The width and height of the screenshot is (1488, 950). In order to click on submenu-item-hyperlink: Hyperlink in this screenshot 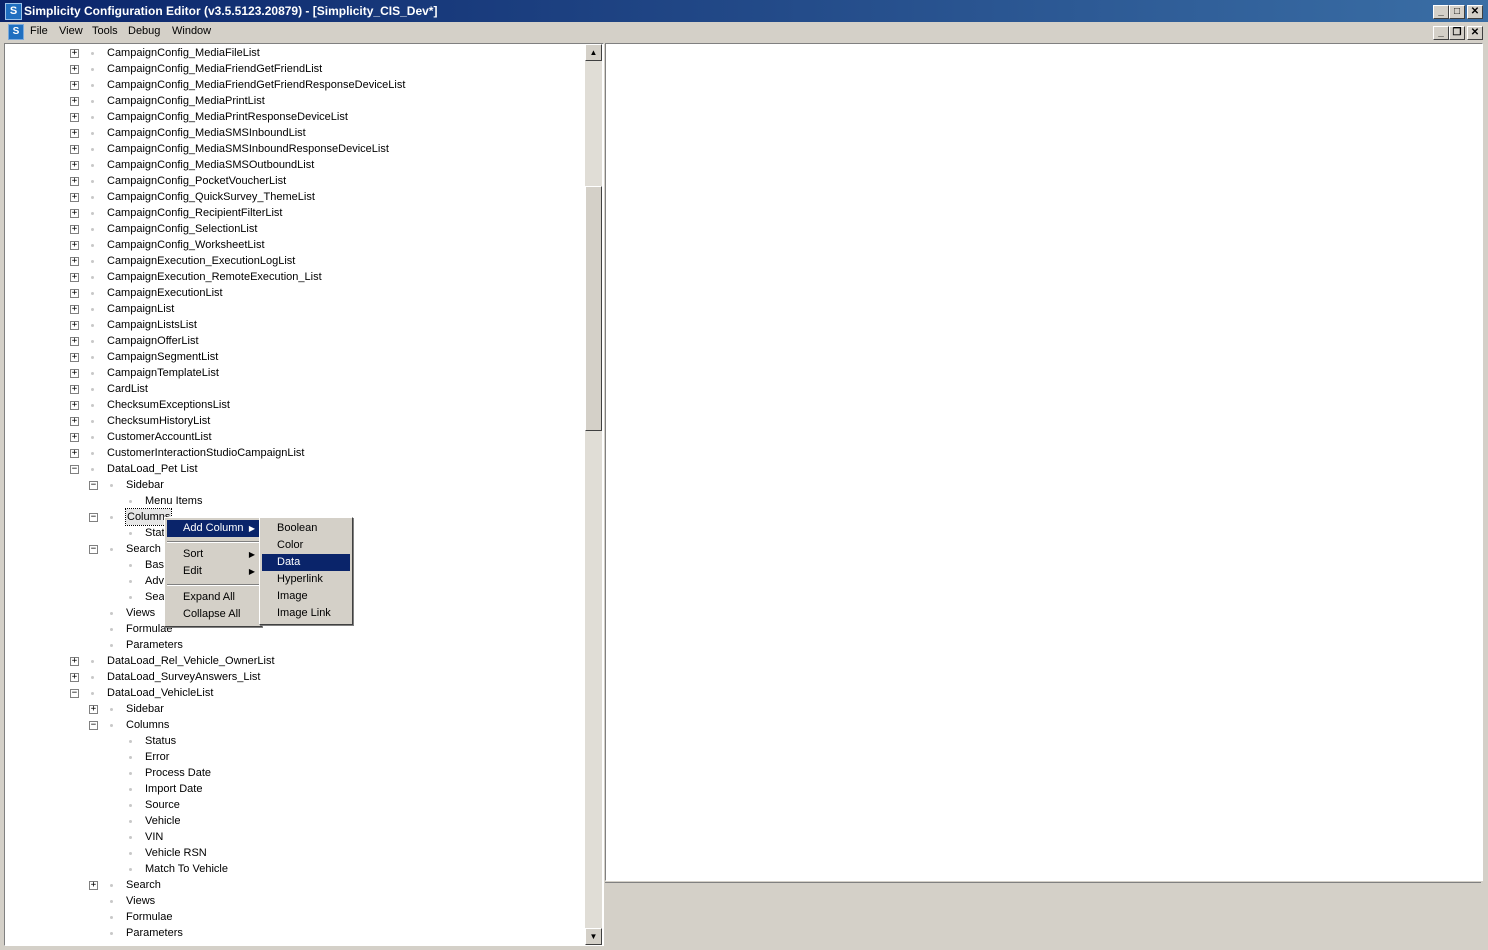, I will do `click(306, 579)`.